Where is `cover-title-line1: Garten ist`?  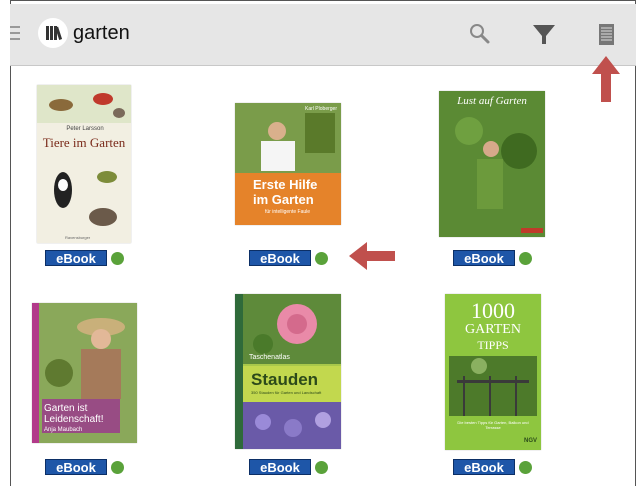 cover-title-line1: Garten ist is located at coordinates (66, 408).